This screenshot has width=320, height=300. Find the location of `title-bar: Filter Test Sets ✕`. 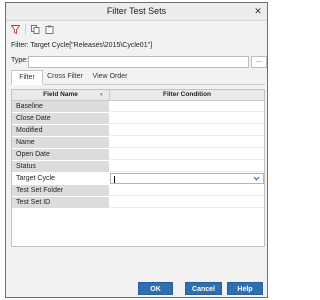

title-bar: Filter Test Sets ✕ is located at coordinates (136, 12).